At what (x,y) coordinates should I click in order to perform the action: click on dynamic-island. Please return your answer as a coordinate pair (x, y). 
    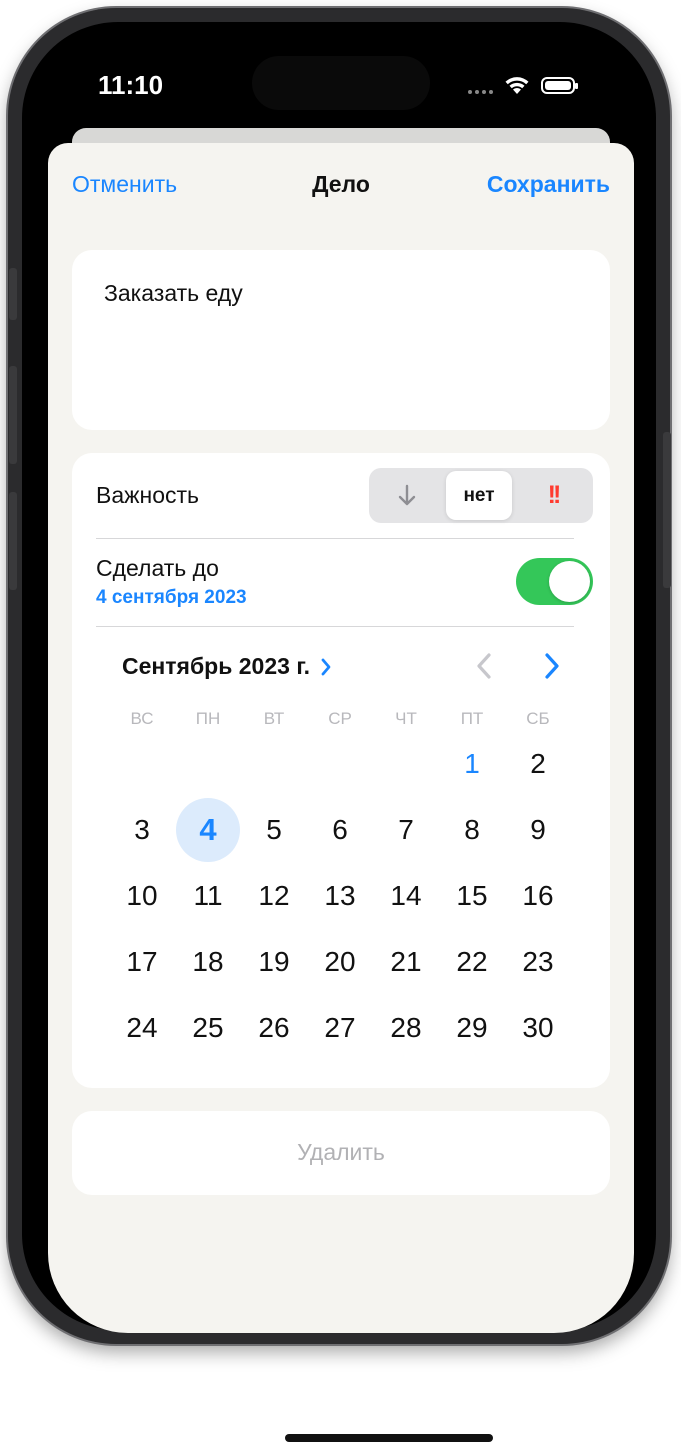
    Looking at the image, I should click on (341, 83).